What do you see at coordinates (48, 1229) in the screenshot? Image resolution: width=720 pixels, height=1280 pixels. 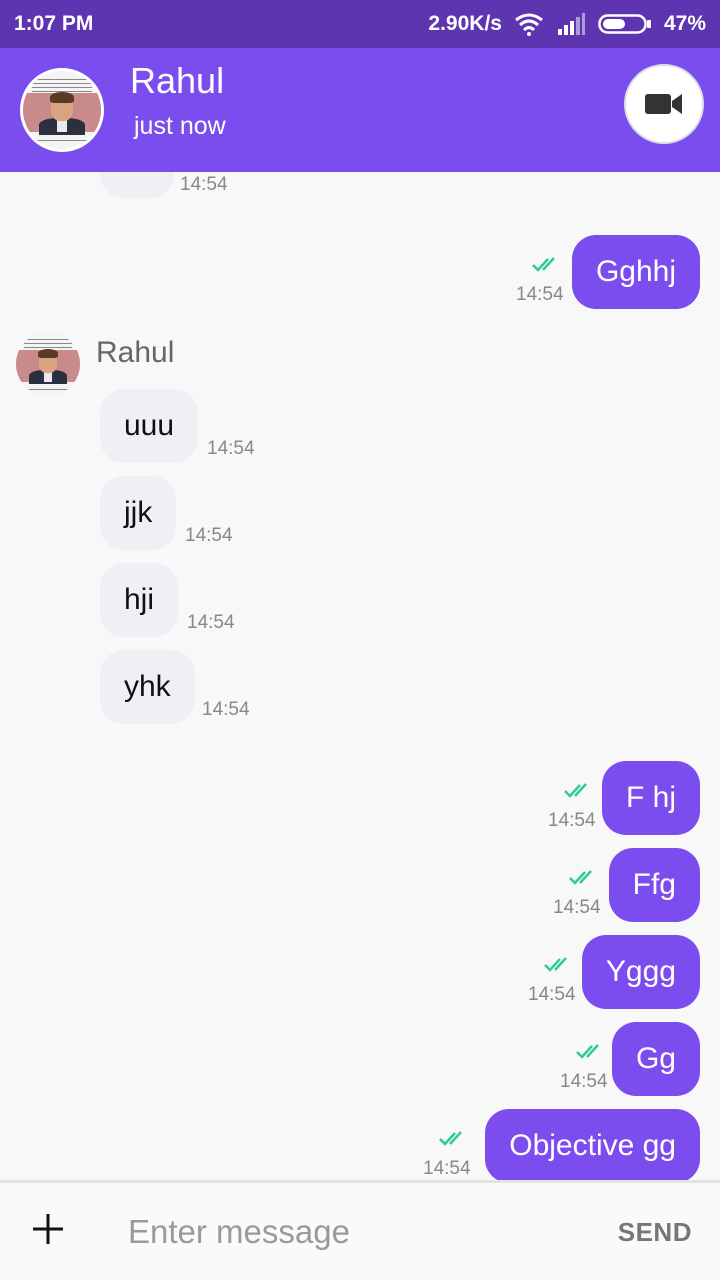 I see `plus-icon` at bounding box center [48, 1229].